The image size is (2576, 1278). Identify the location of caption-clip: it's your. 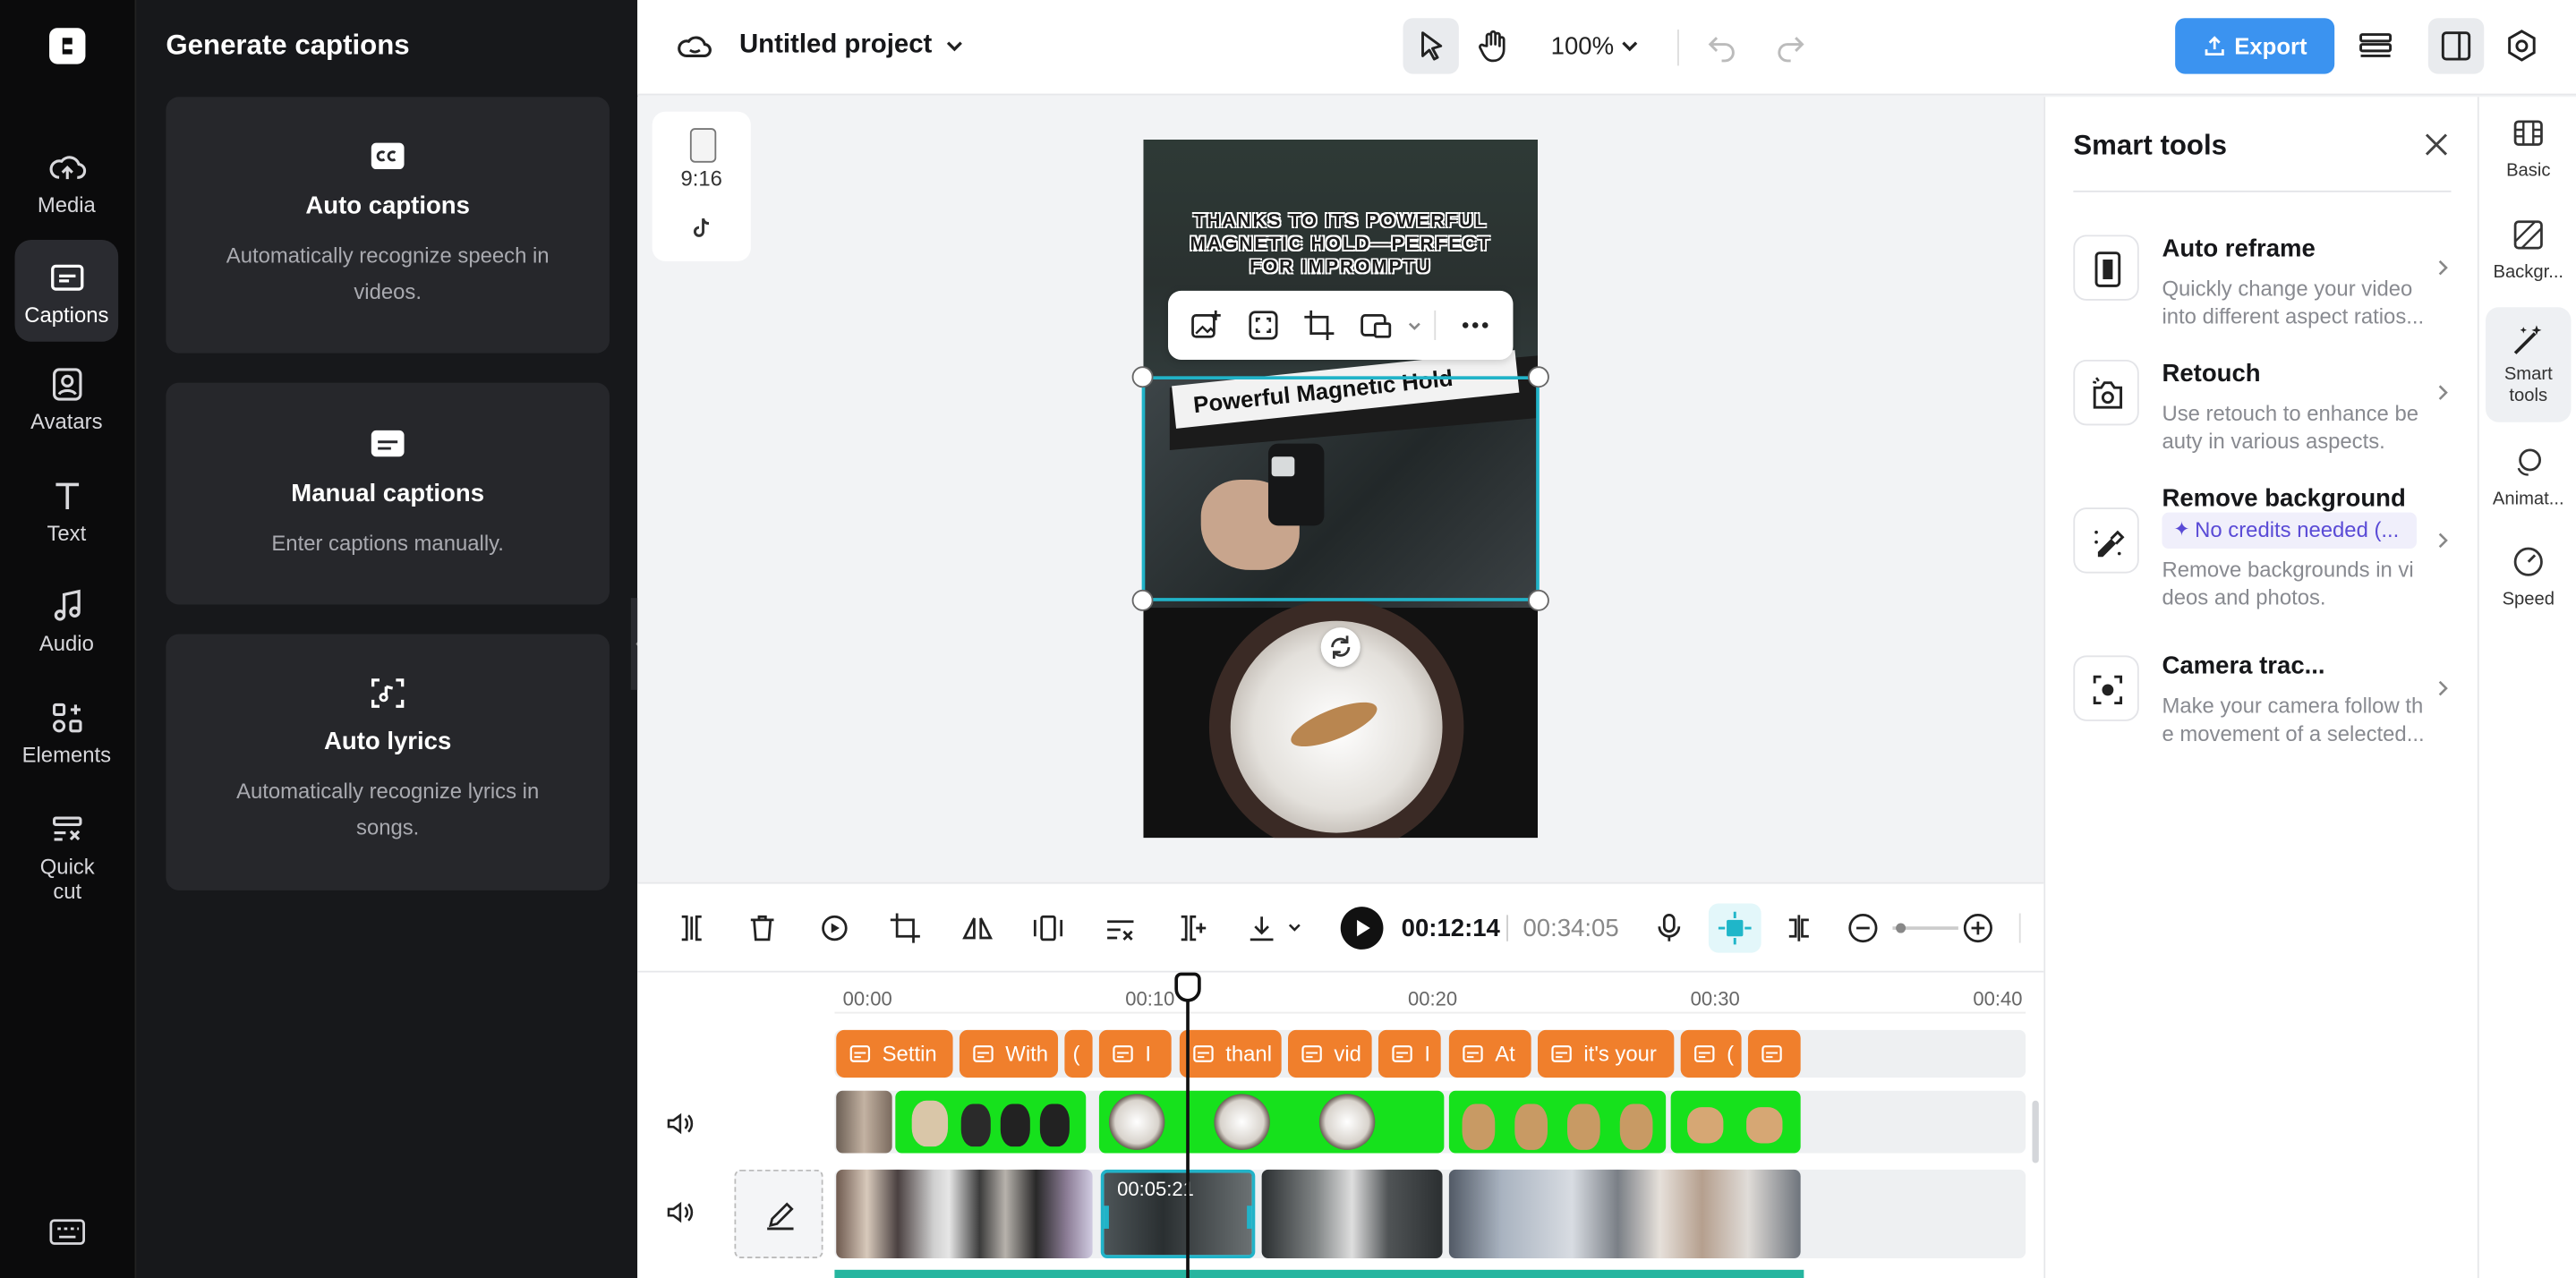
(1606, 1053).